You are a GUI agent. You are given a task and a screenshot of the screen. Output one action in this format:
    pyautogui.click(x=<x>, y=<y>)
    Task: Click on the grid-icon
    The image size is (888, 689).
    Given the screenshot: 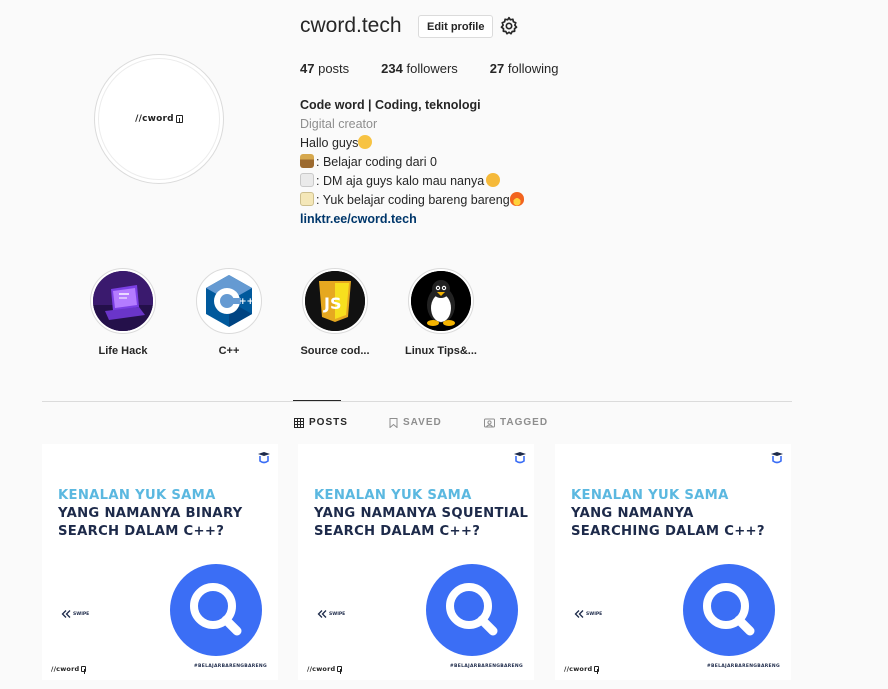 What is the action you would take?
    pyautogui.click(x=299, y=422)
    